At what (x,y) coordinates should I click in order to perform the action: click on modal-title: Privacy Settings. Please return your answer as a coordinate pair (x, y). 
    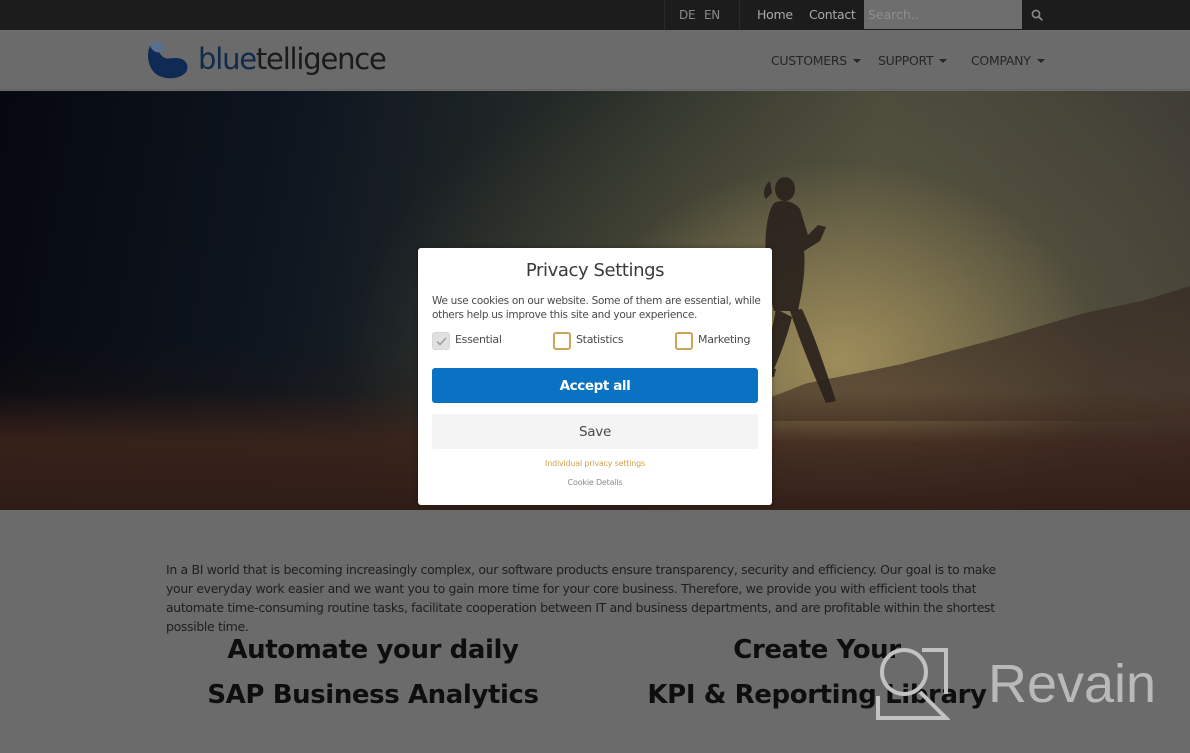
    Looking at the image, I should click on (595, 270).